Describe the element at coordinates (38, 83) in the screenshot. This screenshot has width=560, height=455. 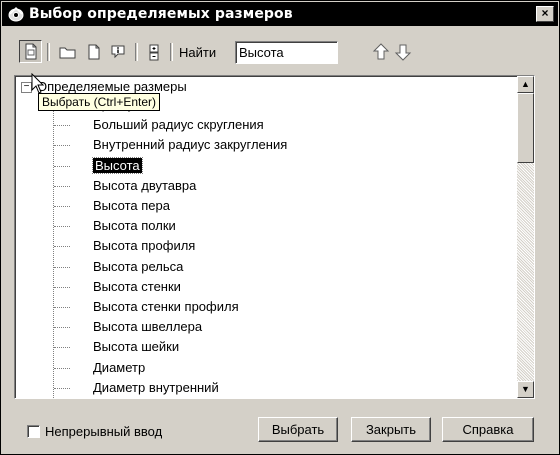
I see `mouse-cursor-icon` at that location.